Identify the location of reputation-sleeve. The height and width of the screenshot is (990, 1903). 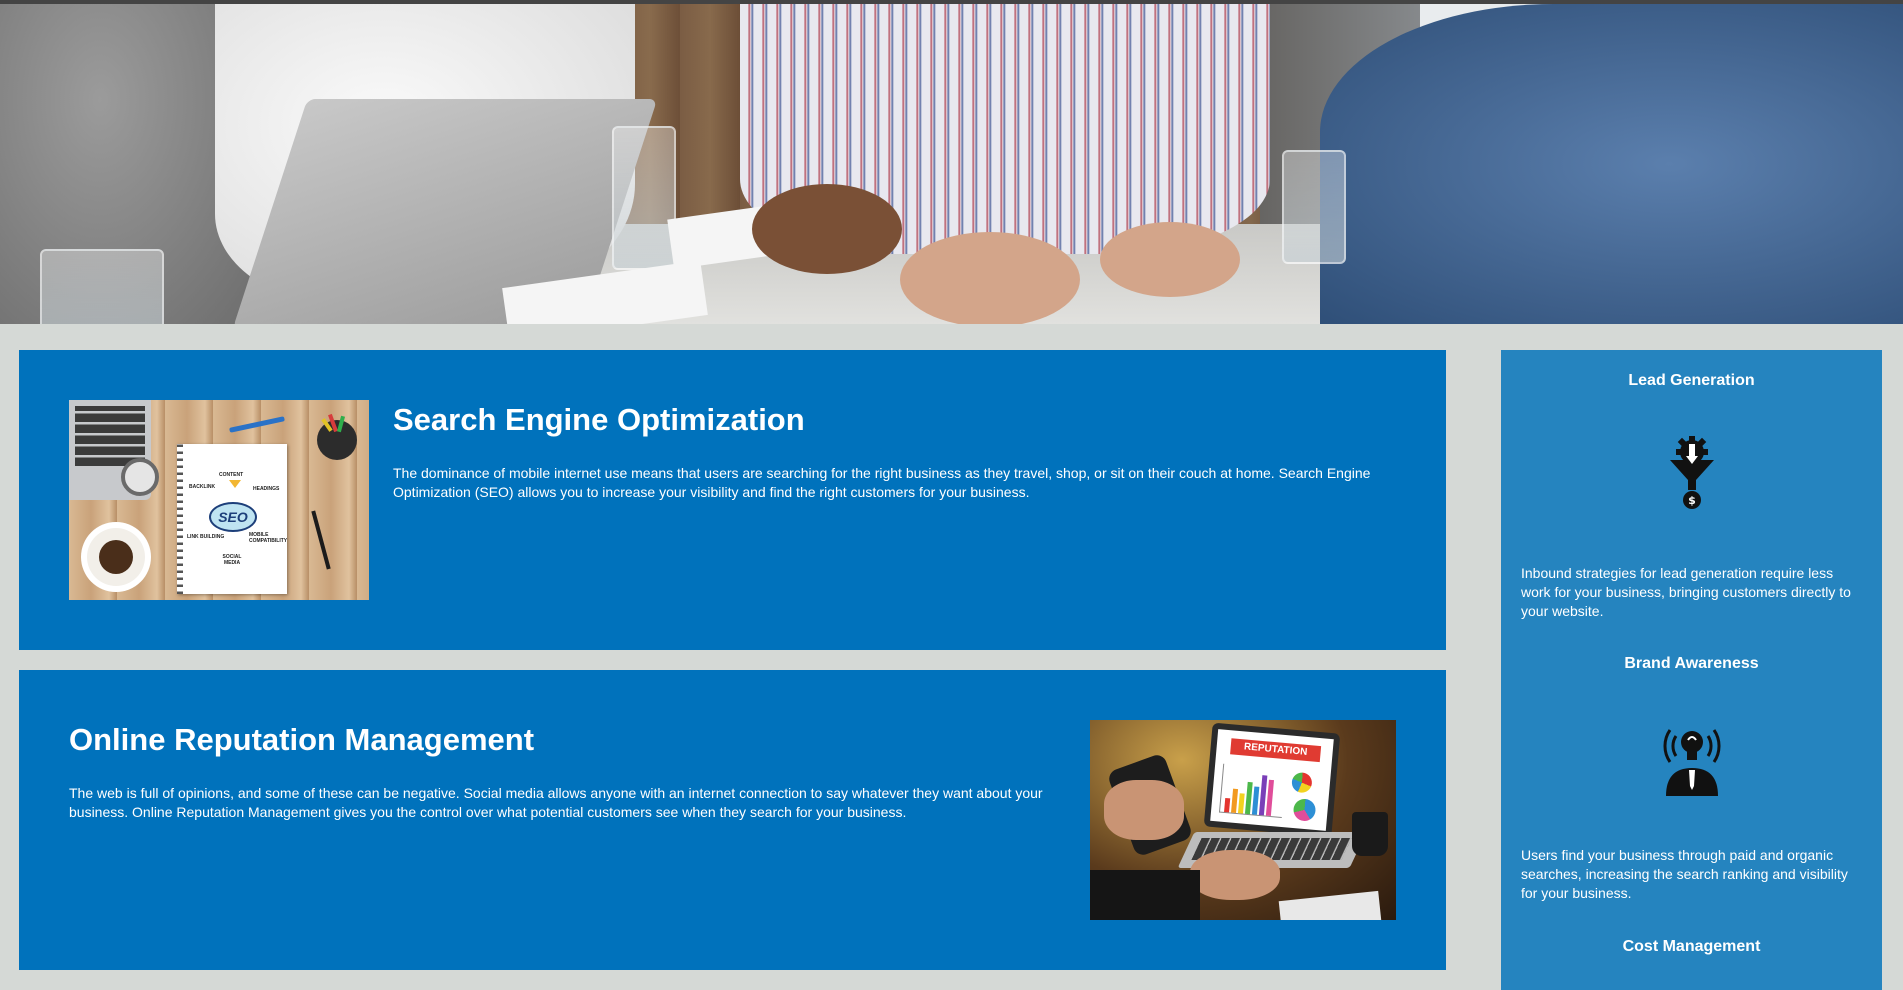
(1145, 895).